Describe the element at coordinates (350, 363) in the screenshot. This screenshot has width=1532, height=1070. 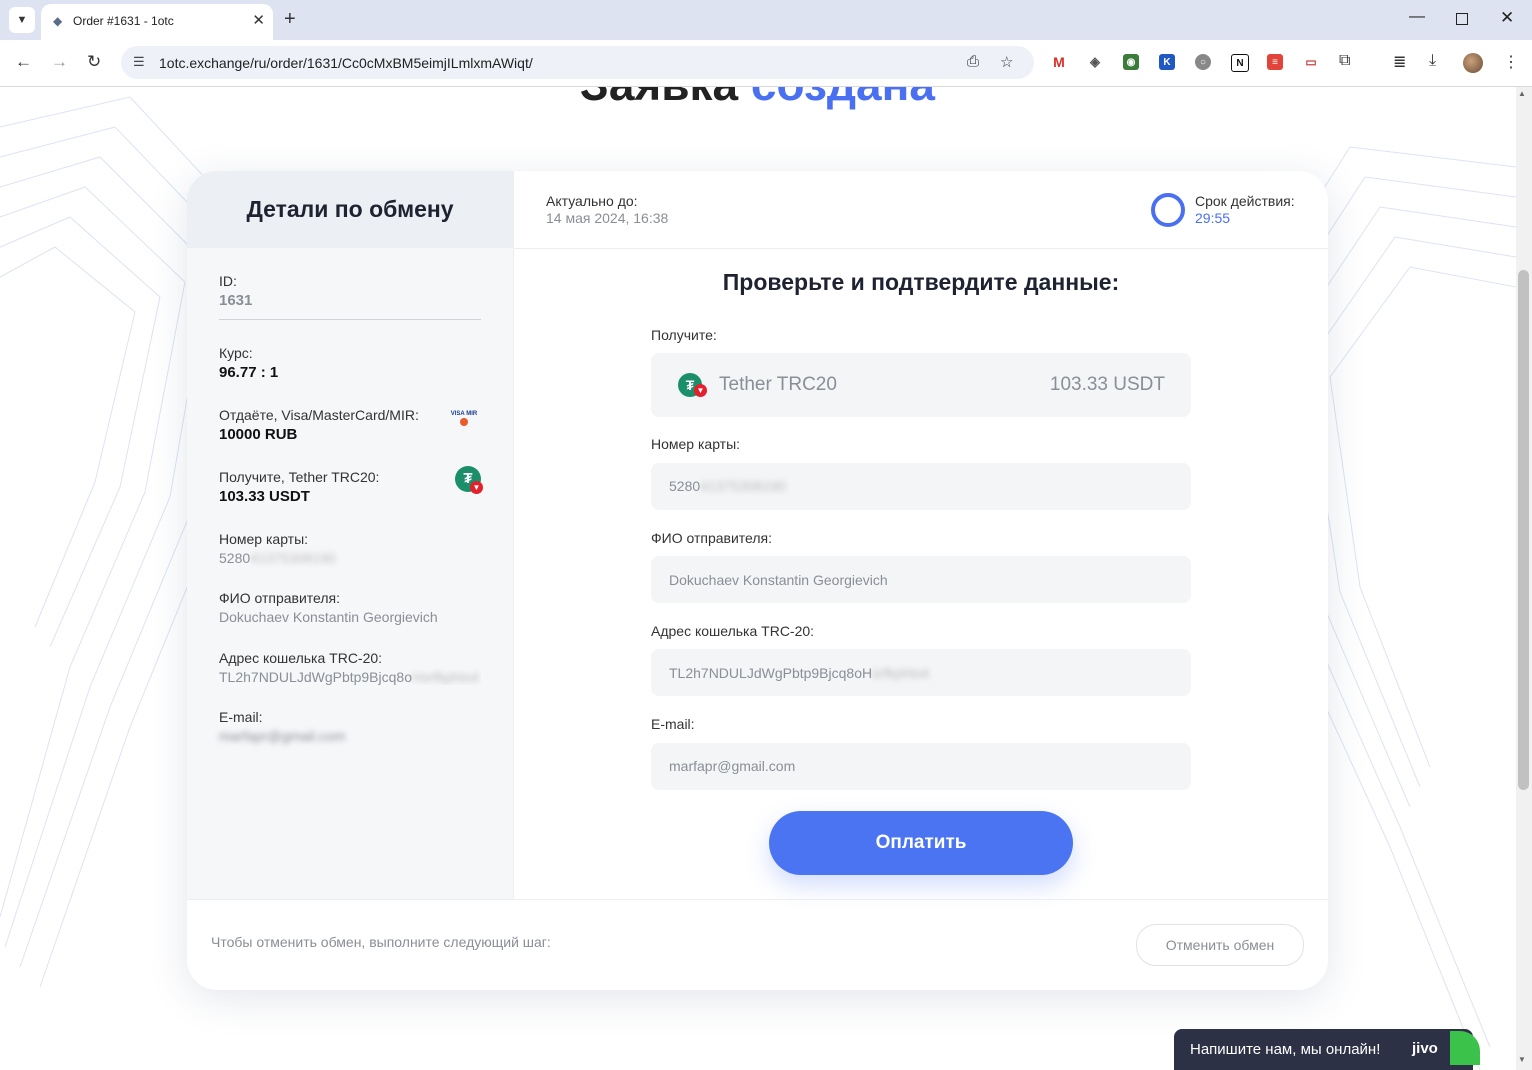
I see `detail-rate: Курс: 96.77 : 1` at that location.